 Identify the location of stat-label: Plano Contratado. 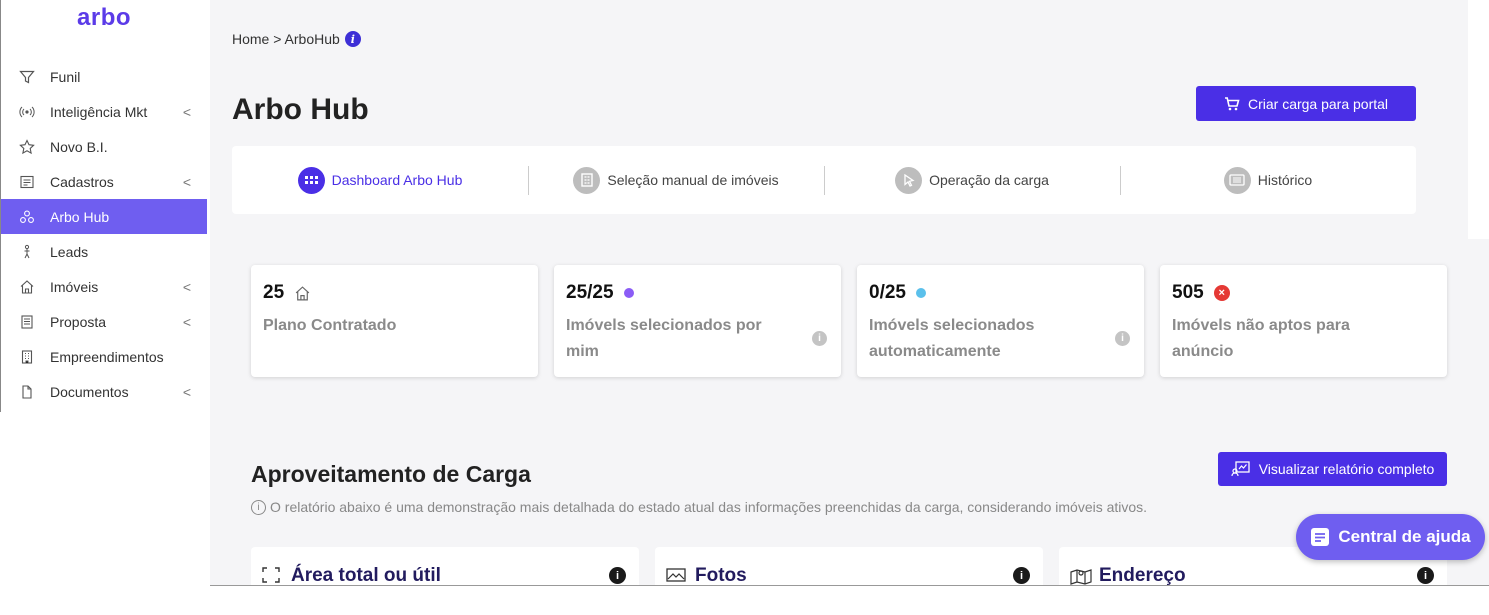
(330, 325).